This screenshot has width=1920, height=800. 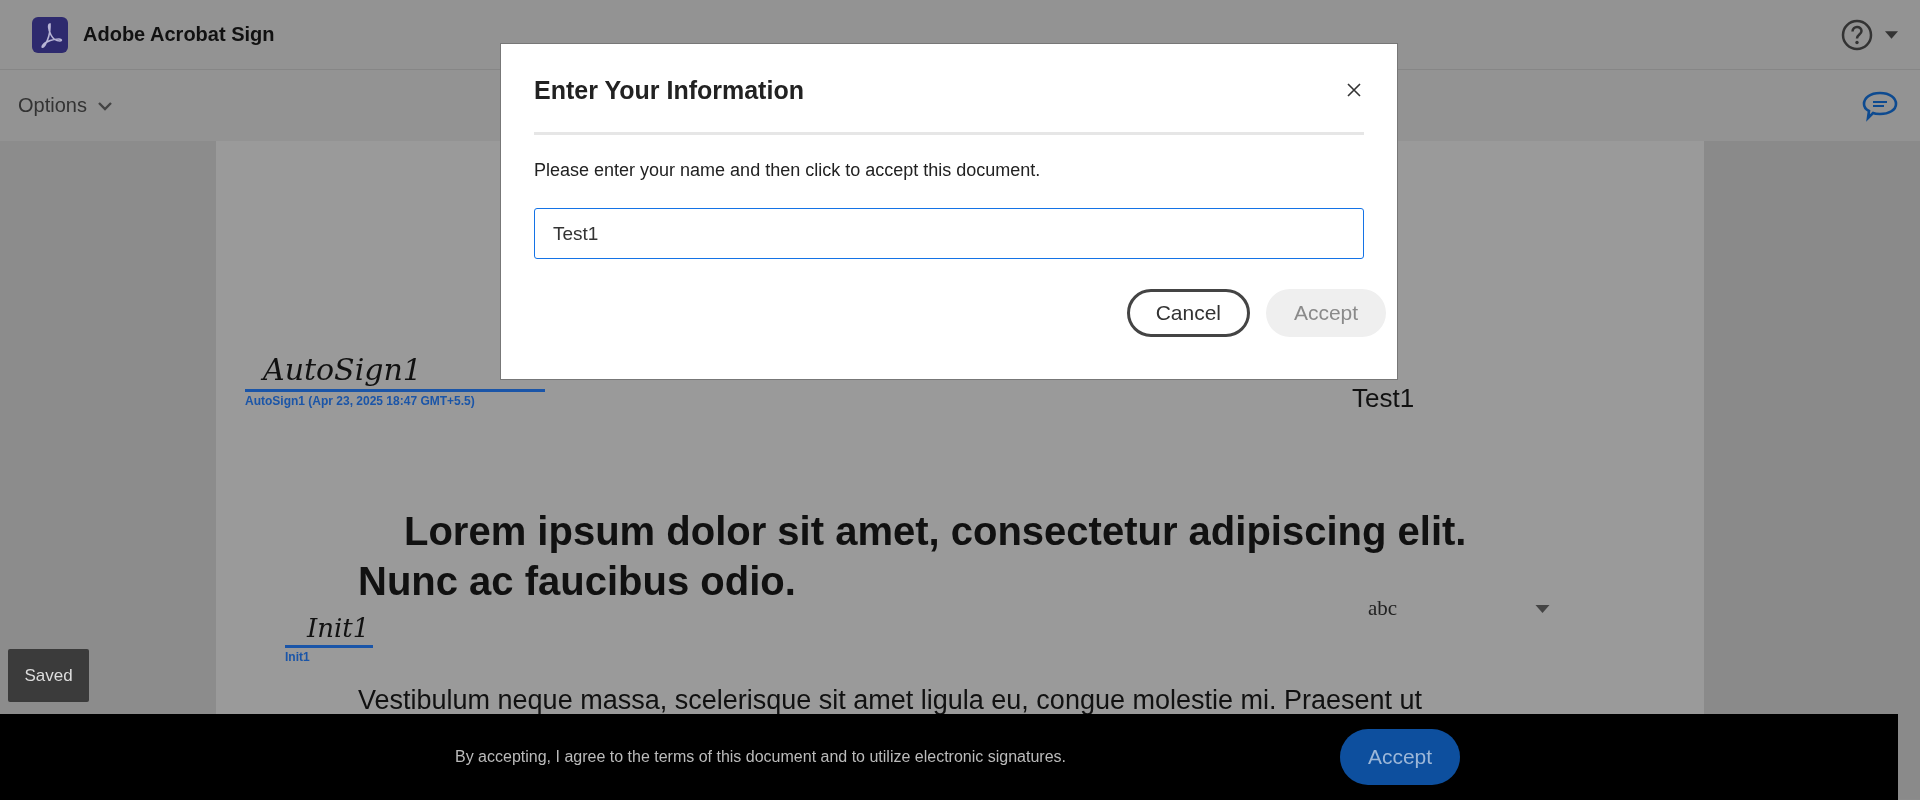 I want to click on app-title: Adobe Acrobat Sign, so click(x=179, y=34).